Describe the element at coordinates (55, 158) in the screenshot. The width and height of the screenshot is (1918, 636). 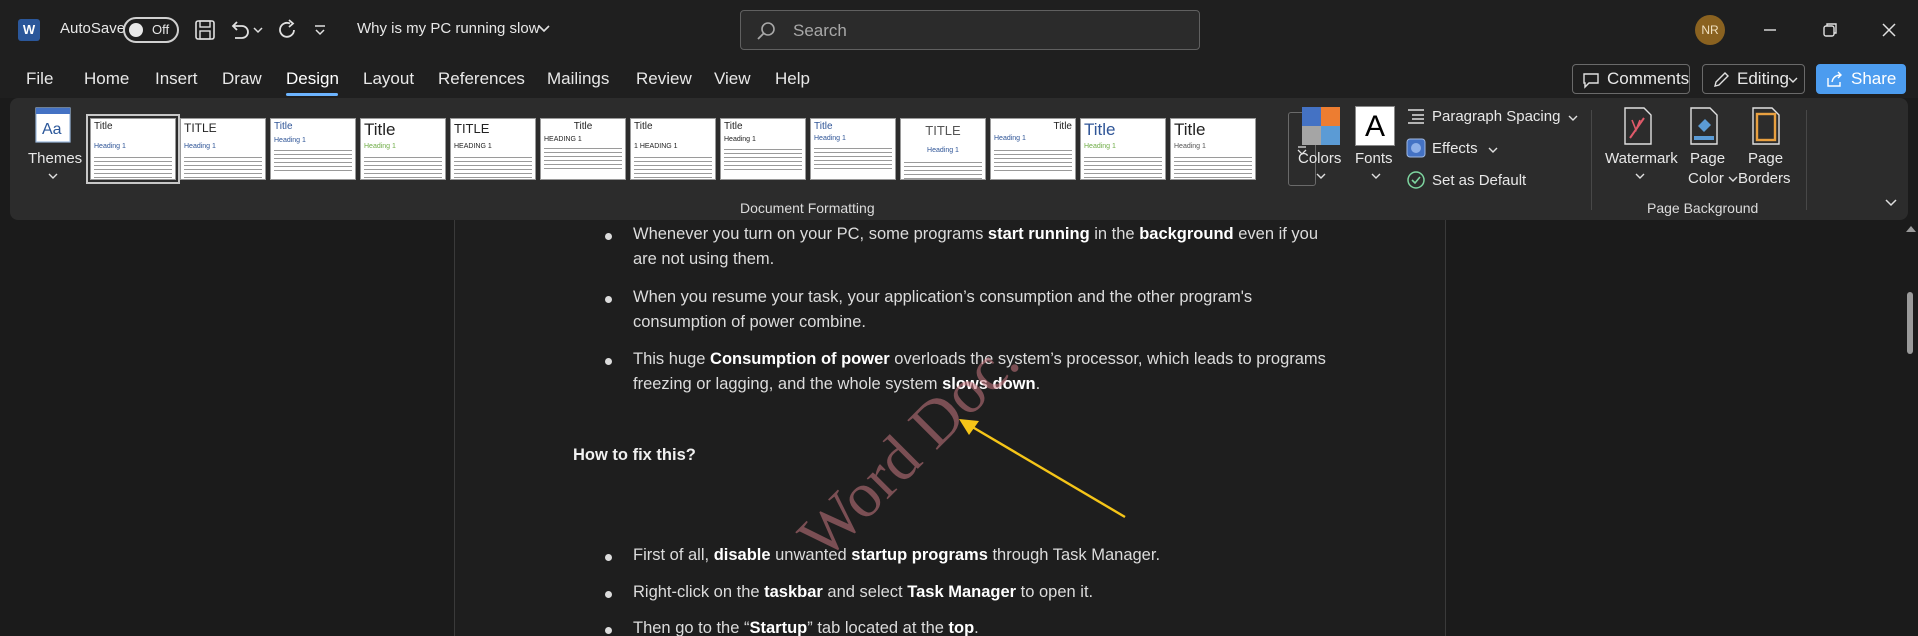
I see `themes-label: Themes` at that location.